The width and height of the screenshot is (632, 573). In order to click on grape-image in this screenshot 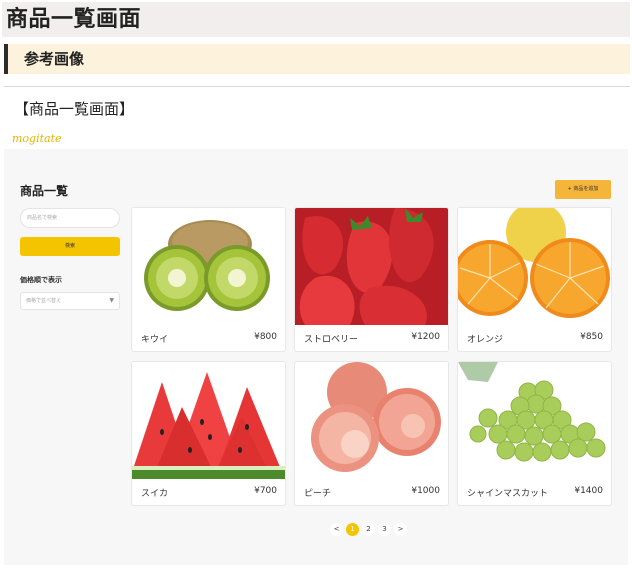, I will do `click(534, 420)`.